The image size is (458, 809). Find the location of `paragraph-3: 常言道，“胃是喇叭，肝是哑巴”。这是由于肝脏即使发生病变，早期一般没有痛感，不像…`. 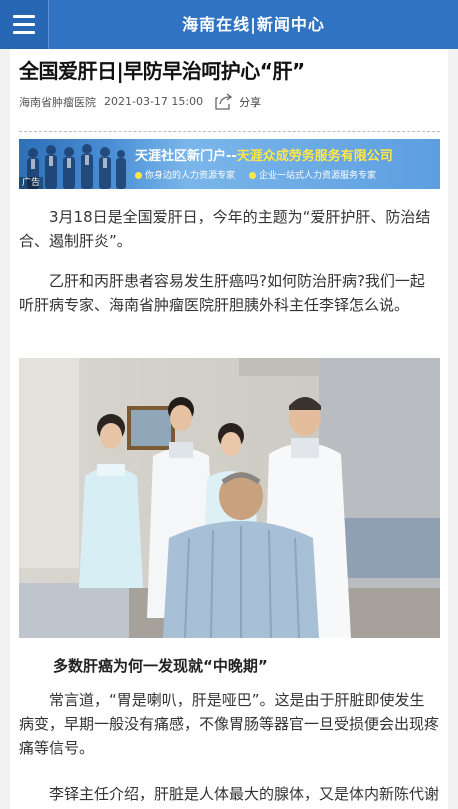

paragraph-3: 常言道，“胃是喇叭，肝是哑巴”。这是由于肝脏即使发生病变，早期一般没有痛感，不像… is located at coordinates (229, 724).